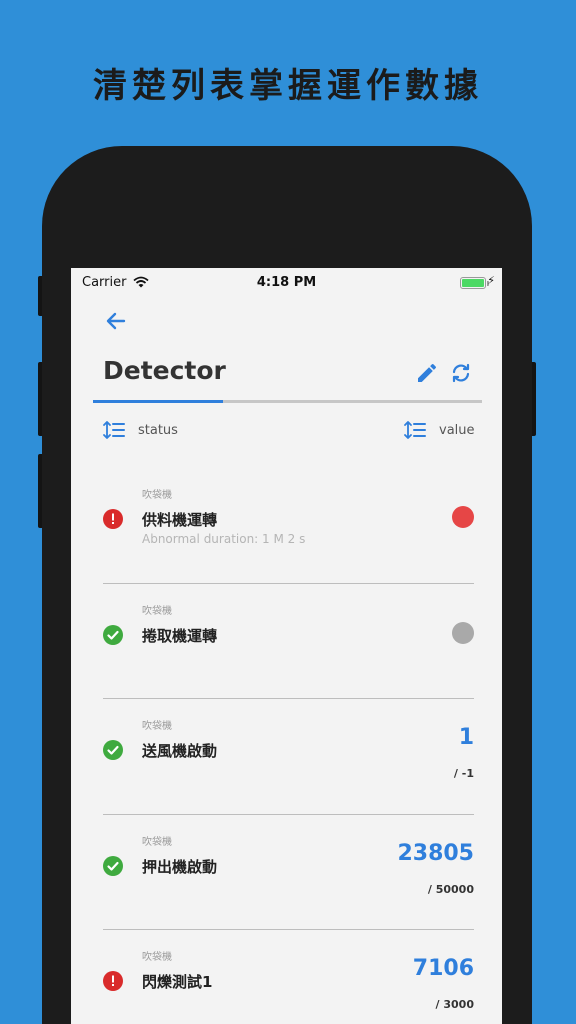 This screenshot has height=1024, width=576. I want to click on item-name: 押出機啟動, so click(180, 866).